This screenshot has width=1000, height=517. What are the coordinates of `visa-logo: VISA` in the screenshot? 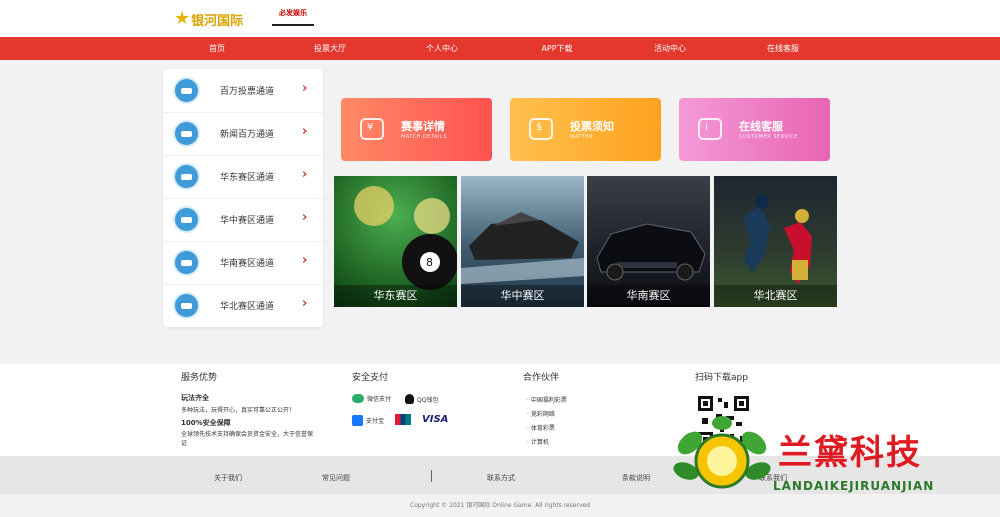 It's located at (435, 419).